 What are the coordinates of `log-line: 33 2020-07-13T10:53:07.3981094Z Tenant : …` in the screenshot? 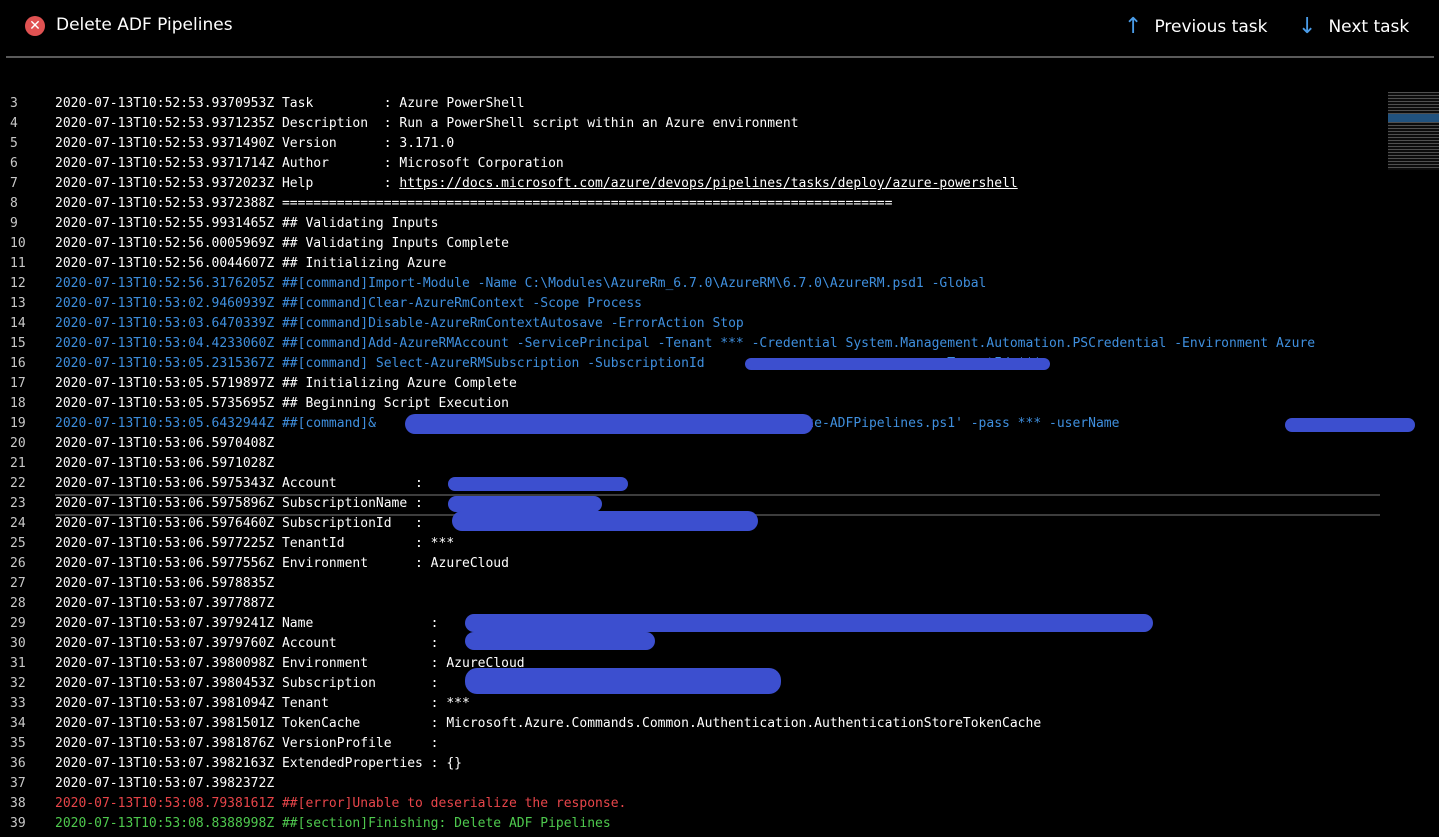 It's located at (690, 704).